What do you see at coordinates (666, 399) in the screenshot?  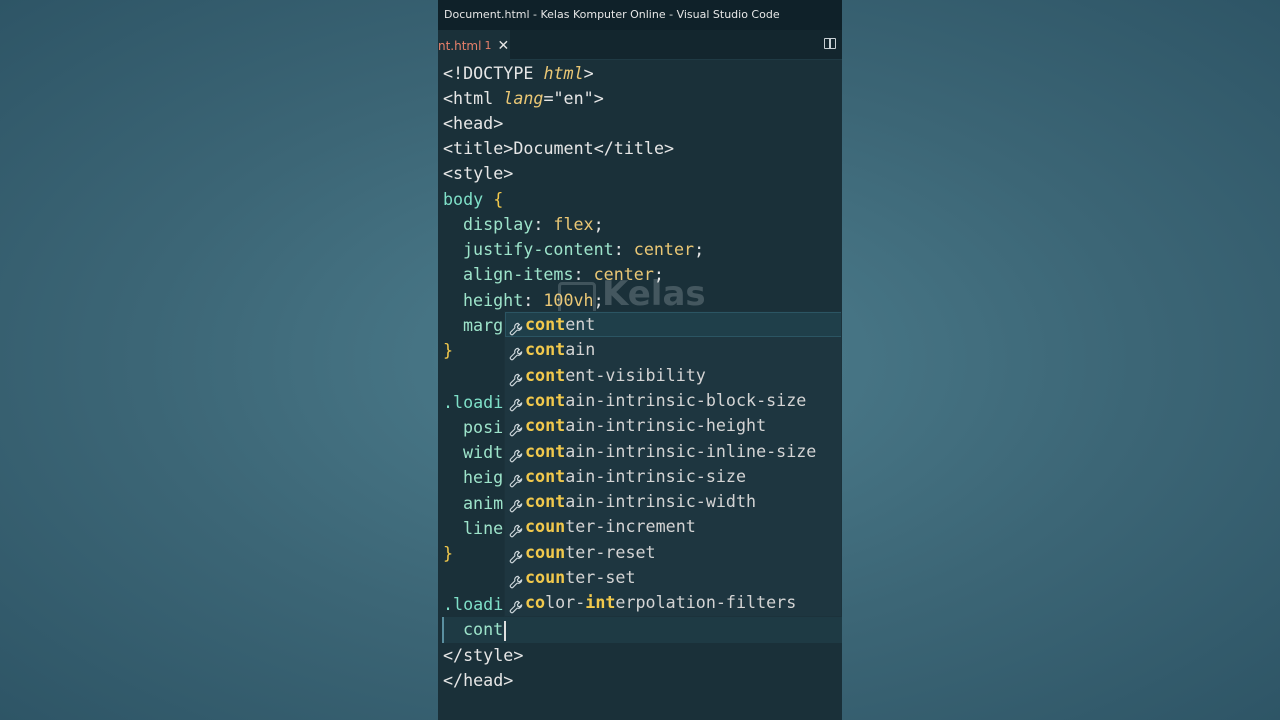 I see `suggestion-label: contain-intrinsic-block-size` at bounding box center [666, 399].